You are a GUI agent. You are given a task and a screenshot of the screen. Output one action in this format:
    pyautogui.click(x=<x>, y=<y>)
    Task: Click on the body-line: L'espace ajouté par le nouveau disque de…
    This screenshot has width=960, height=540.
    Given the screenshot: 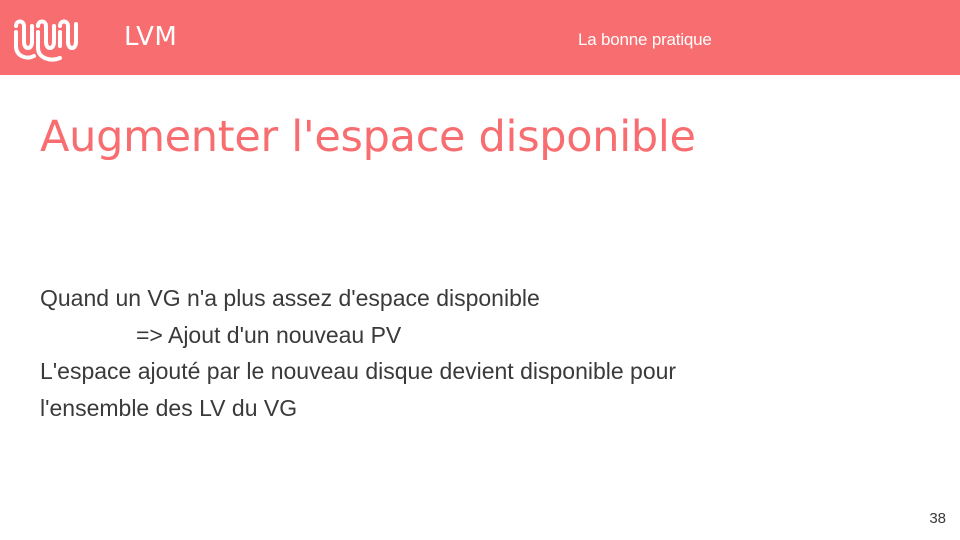 What is the action you would take?
    pyautogui.click(x=358, y=371)
    